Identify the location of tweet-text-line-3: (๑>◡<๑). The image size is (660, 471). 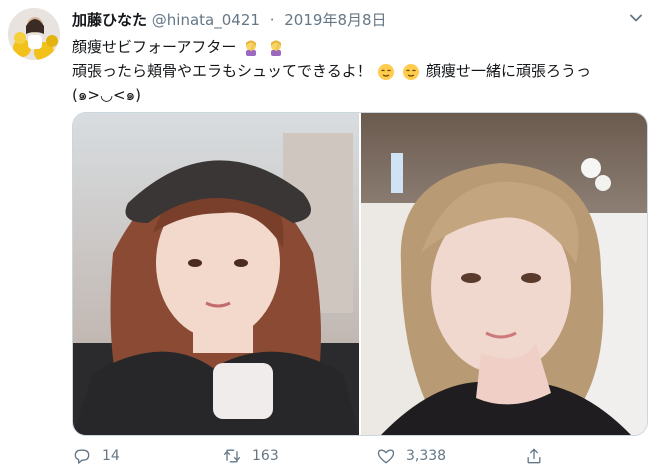
(106, 95).